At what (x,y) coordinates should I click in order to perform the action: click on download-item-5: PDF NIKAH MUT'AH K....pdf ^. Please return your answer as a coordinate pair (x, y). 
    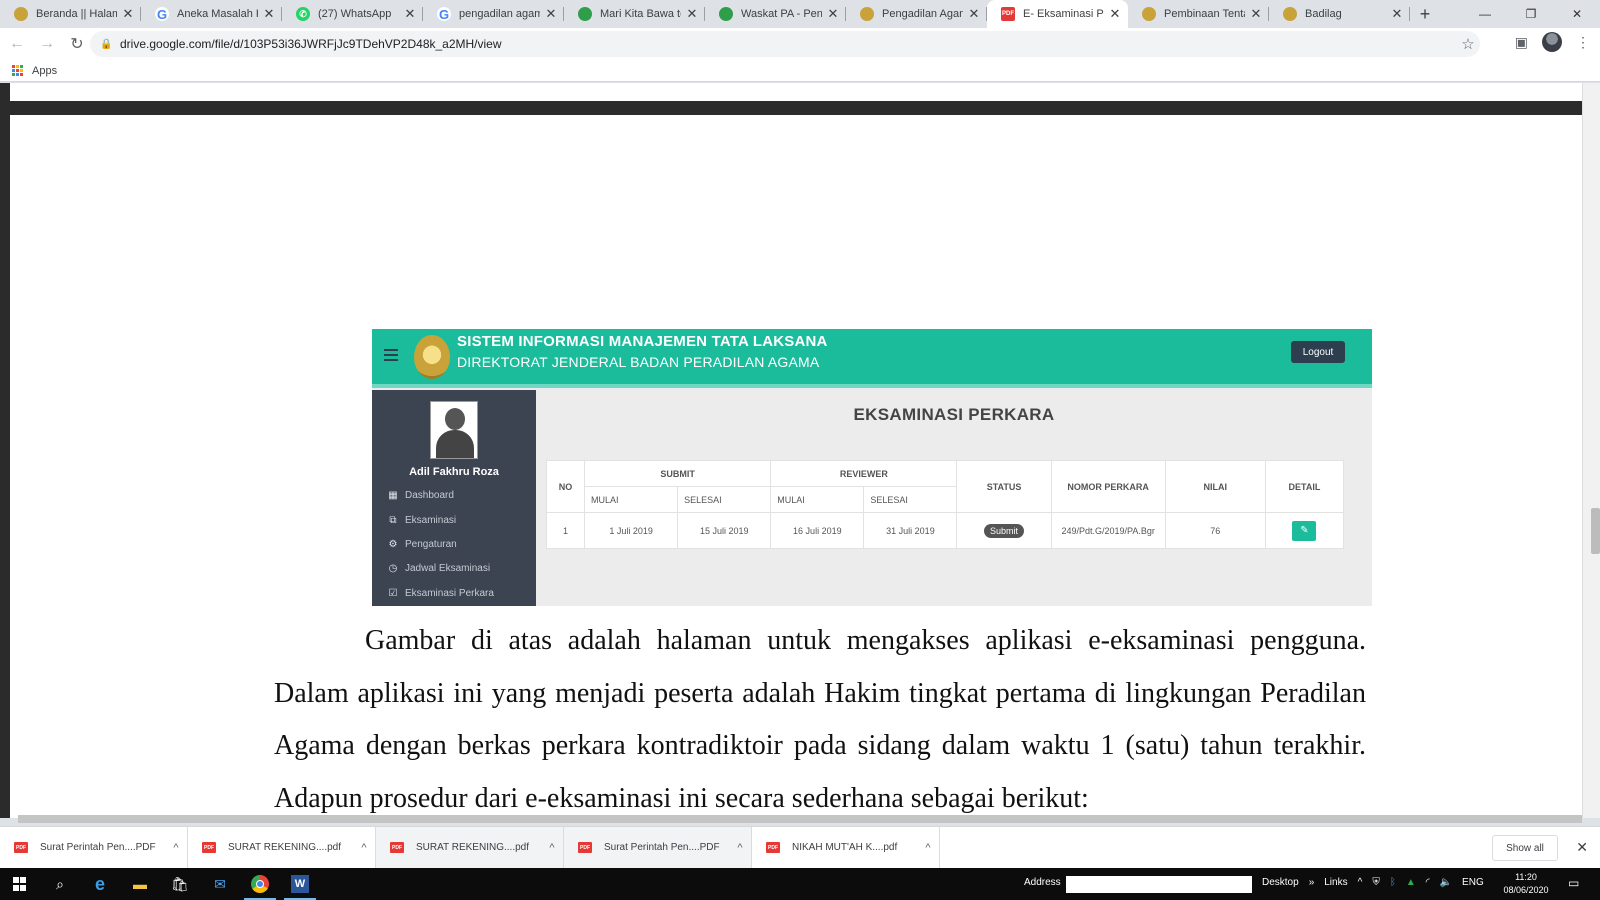
    Looking at the image, I should click on (846, 847).